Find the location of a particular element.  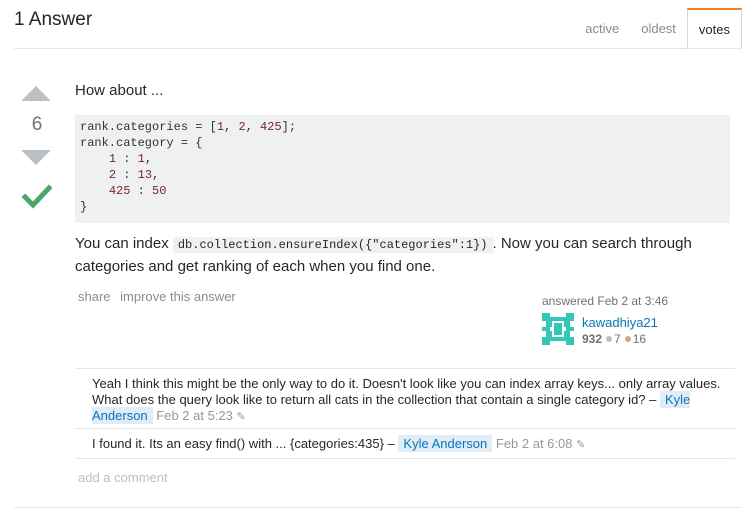

tab-oldest: oldest is located at coordinates (658, 28).